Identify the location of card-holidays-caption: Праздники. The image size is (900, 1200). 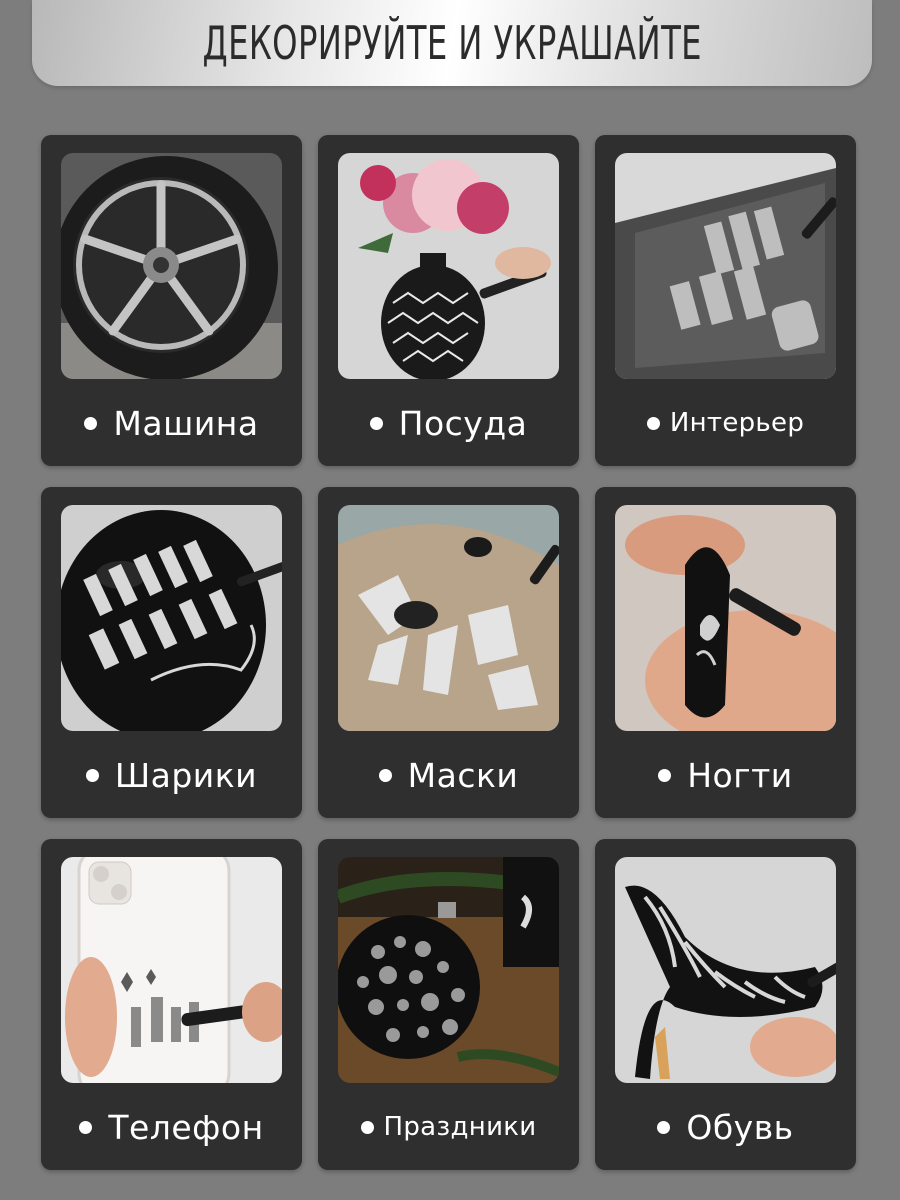
(448, 1127).